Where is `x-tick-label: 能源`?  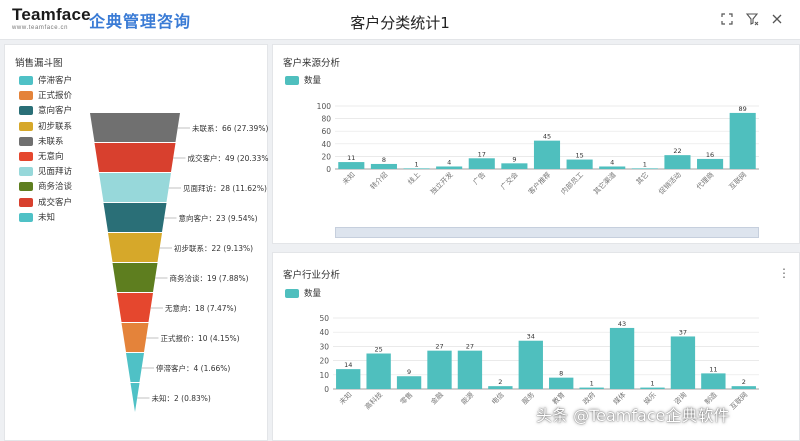
x-tick-label: 能源 is located at coordinates (467, 398).